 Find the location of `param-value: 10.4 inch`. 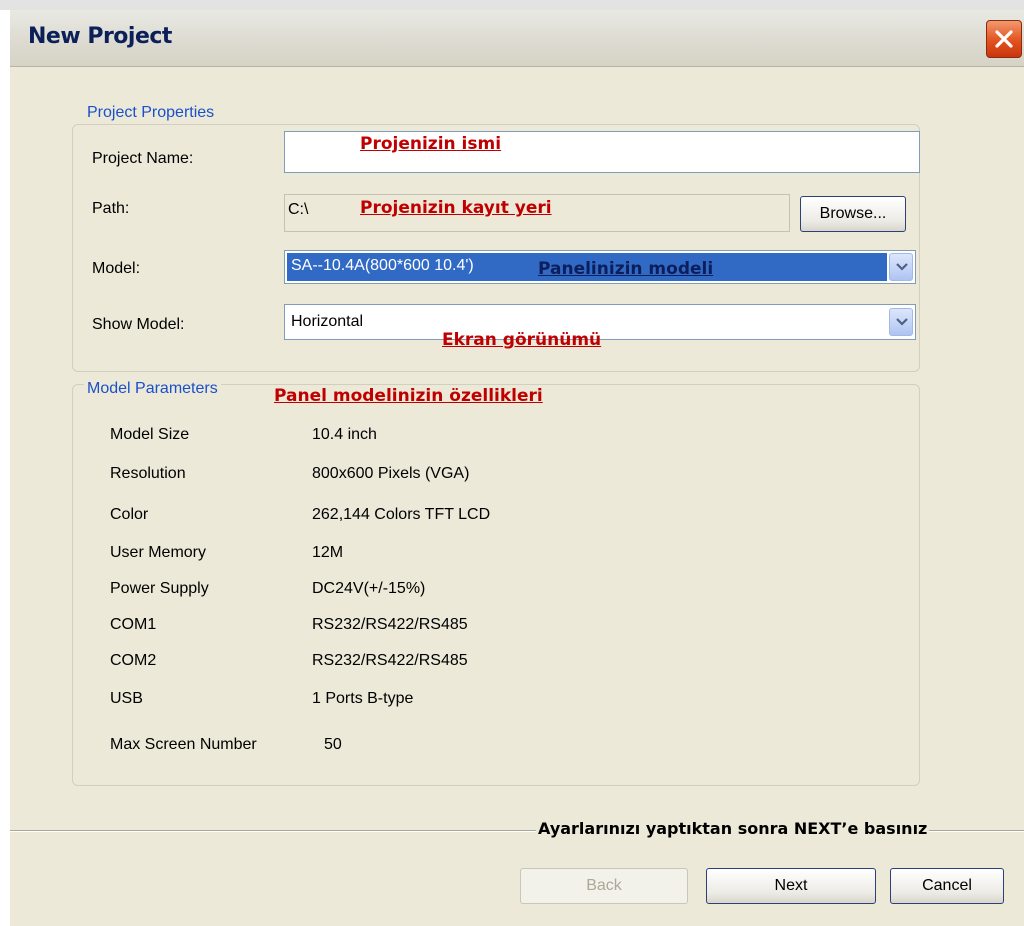

param-value: 10.4 inch is located at coordinates (344, 434).